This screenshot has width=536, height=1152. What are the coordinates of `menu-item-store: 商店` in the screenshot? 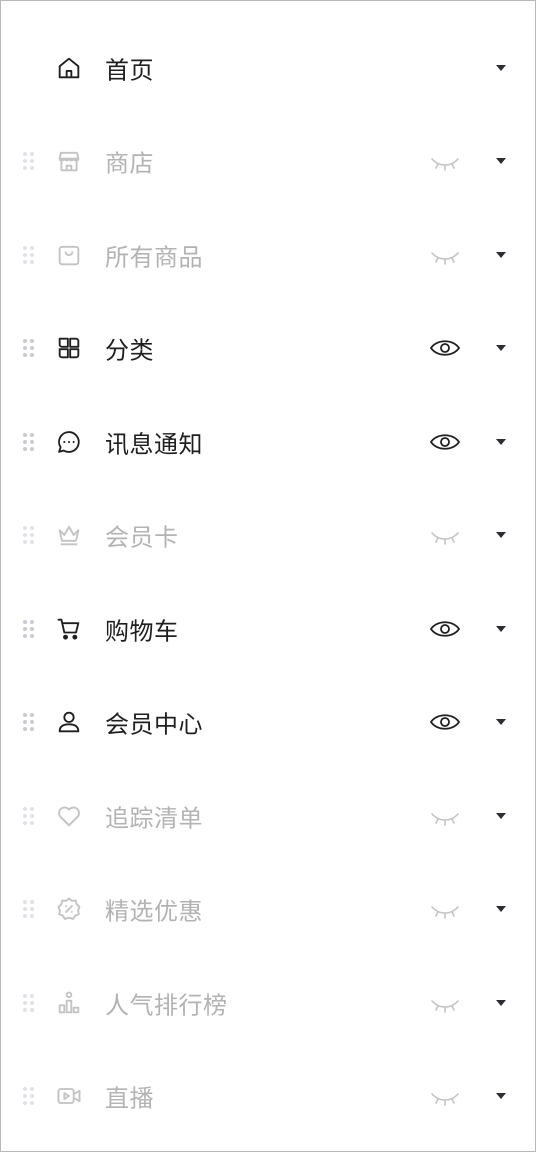 It's located at (268, 162).